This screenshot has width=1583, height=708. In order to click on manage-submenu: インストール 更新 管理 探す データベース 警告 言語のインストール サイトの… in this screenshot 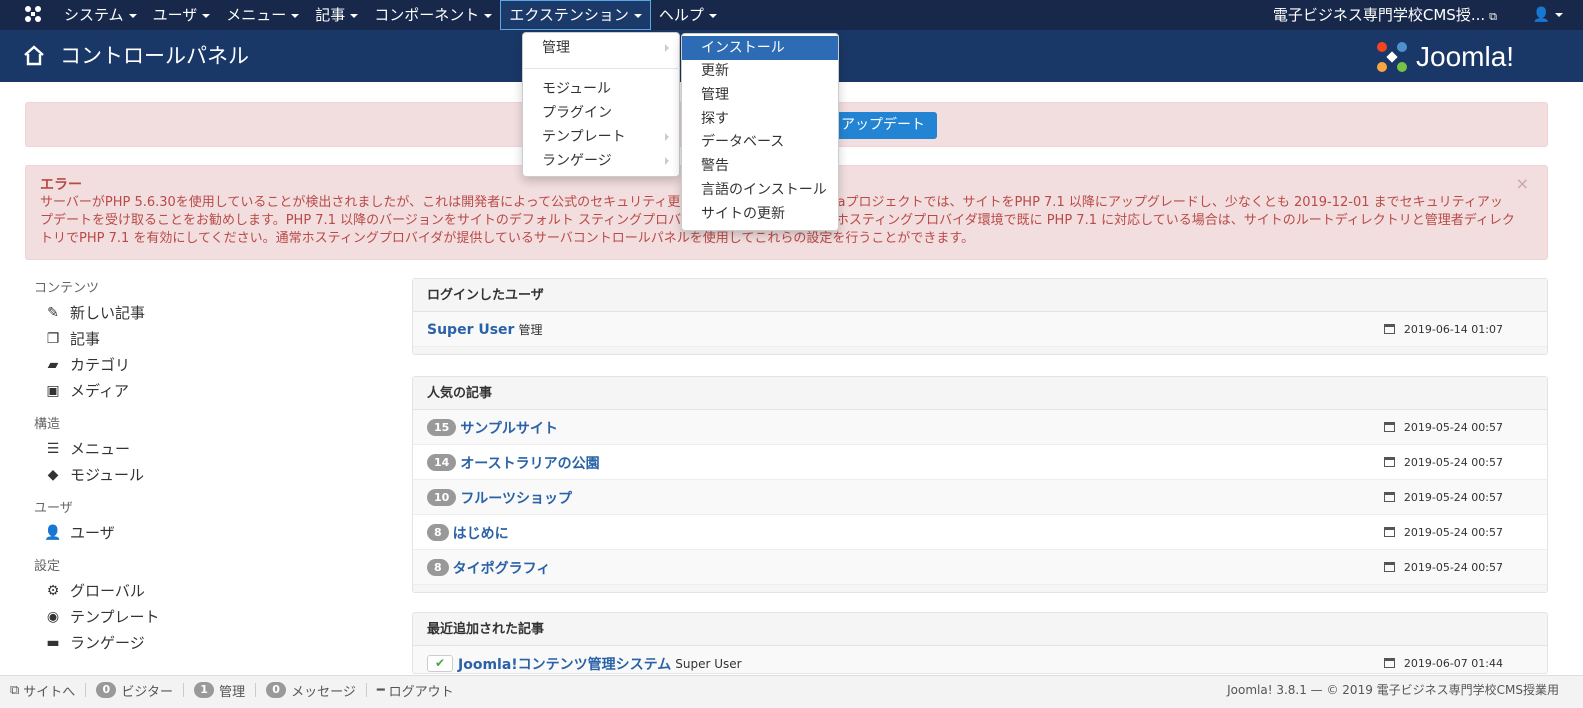, I will do `click(760, 132)`.